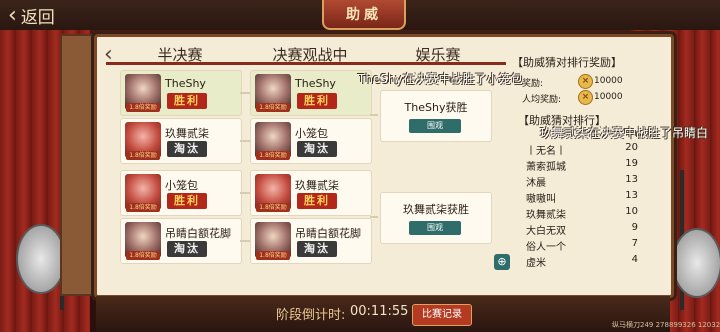 Image resolution: width=720 pixels, height=332 pixels. What do you see at coordinates (608, 81) in the screenshot?
I see `reward-value: 10000` at bounding box center [608, 81].